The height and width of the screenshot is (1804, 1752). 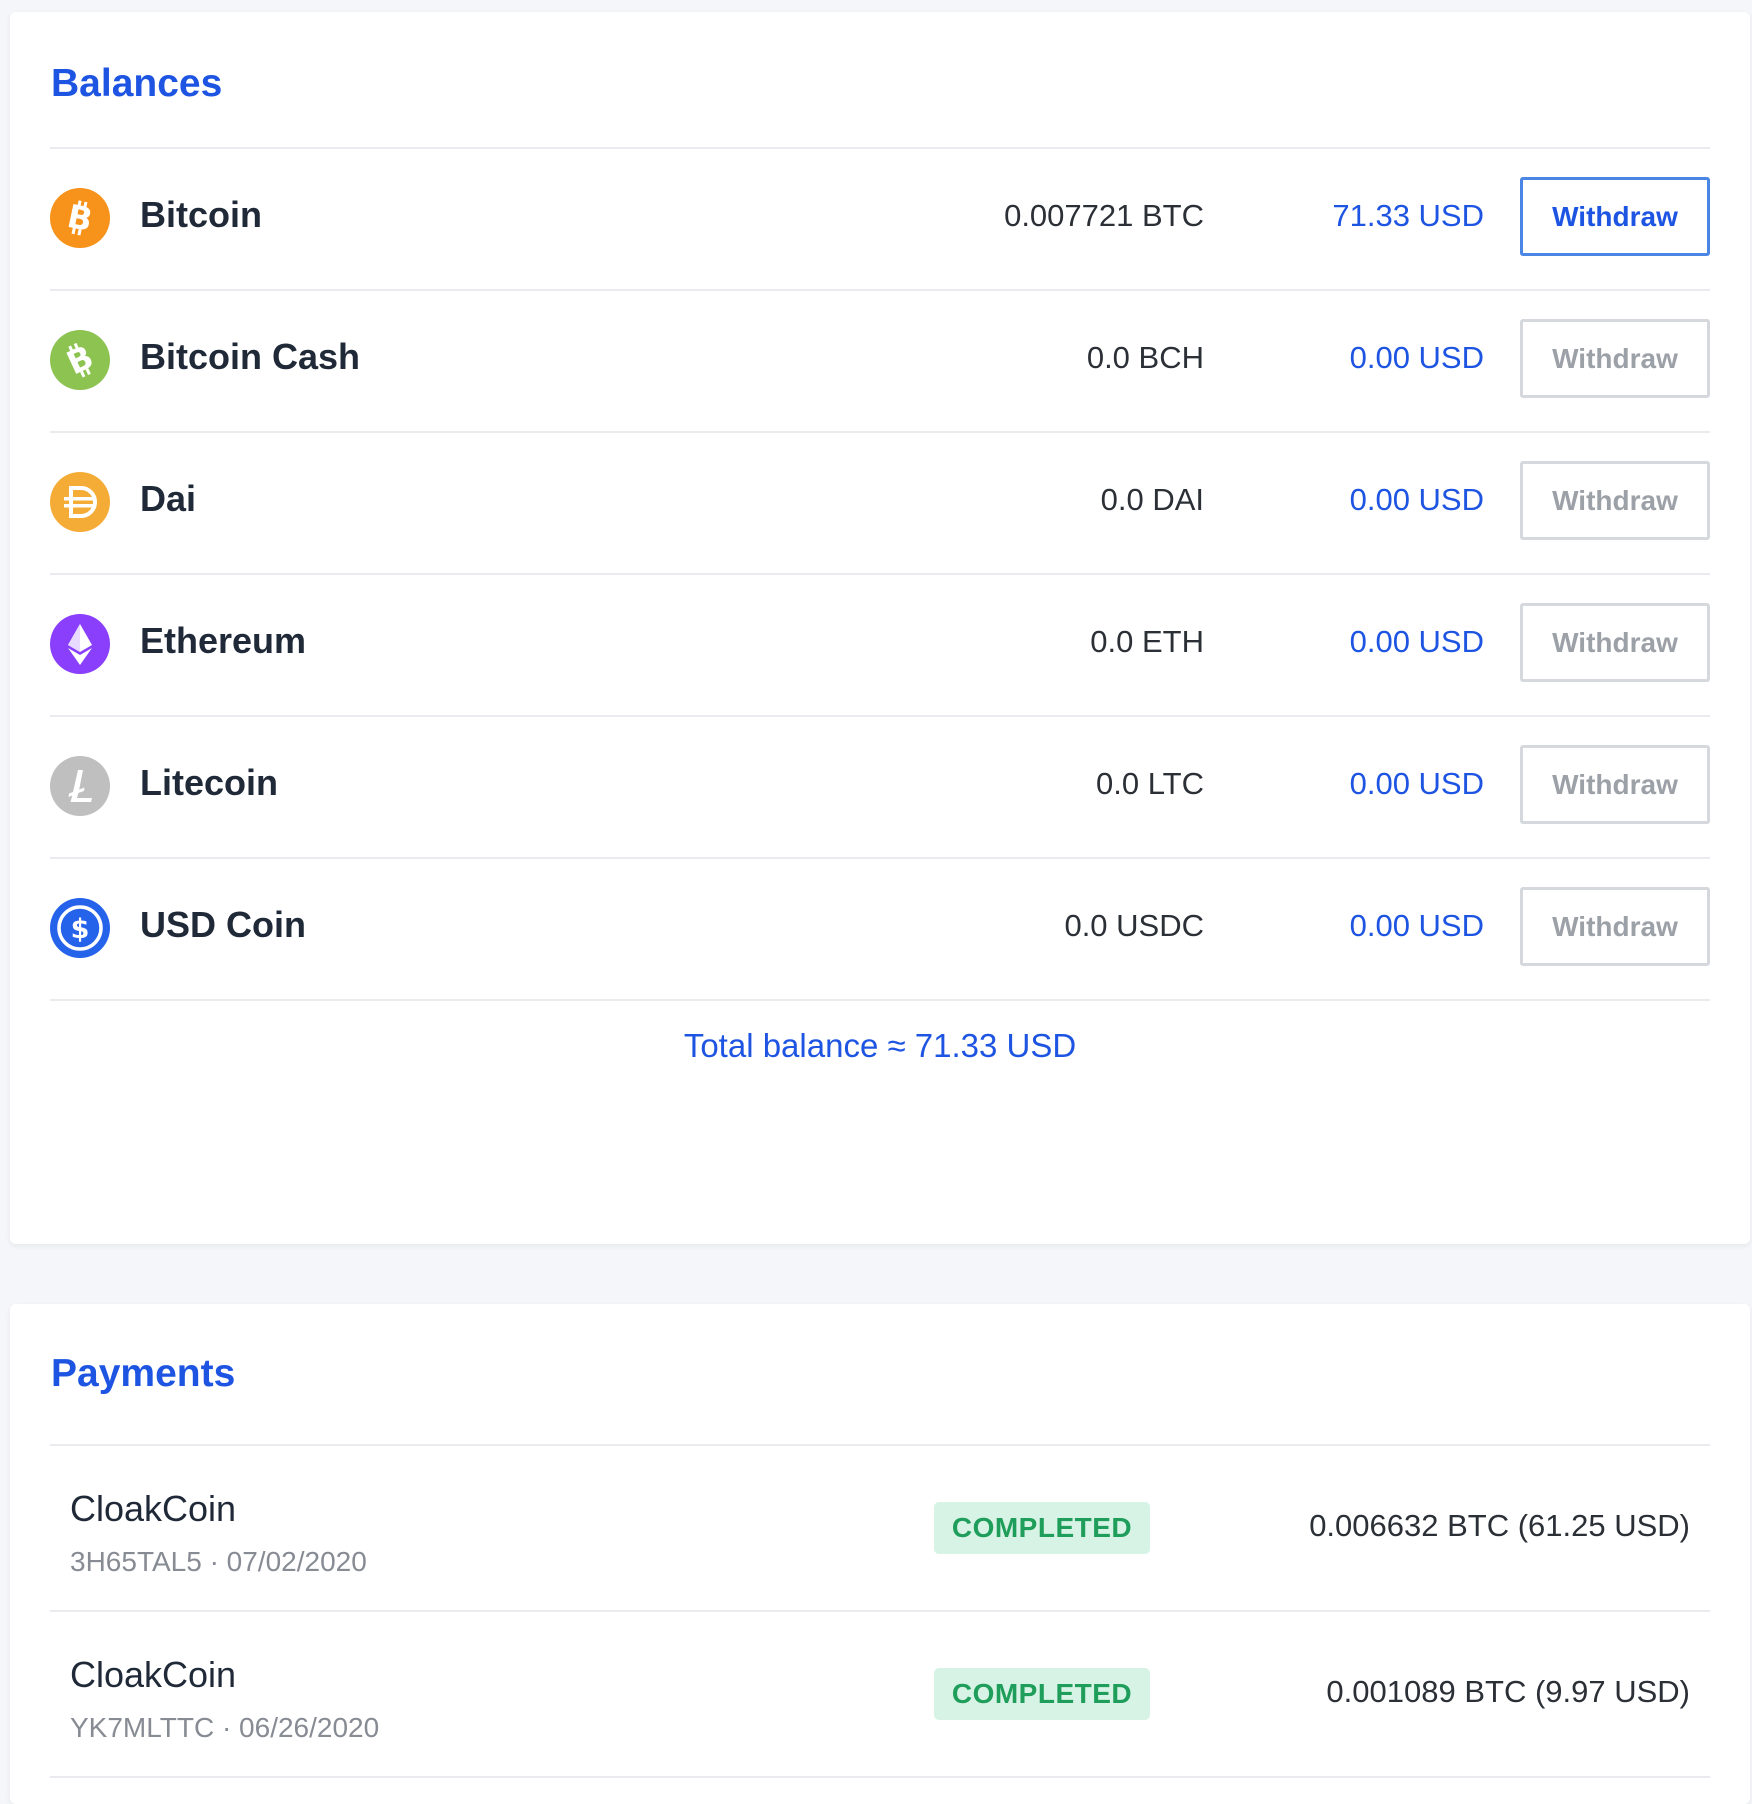 I want to click on coin-name: Ethereum, so click(x=223, y=640).